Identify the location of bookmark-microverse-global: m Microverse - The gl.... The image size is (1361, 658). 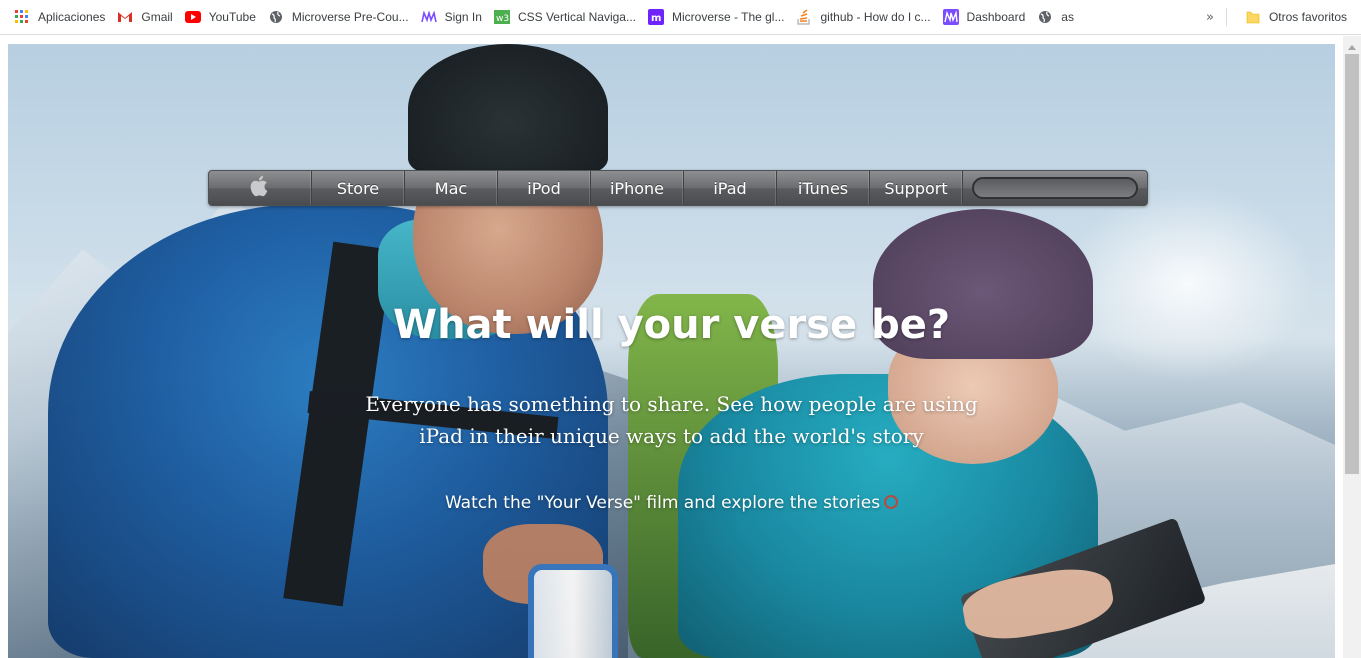
(716, 17).